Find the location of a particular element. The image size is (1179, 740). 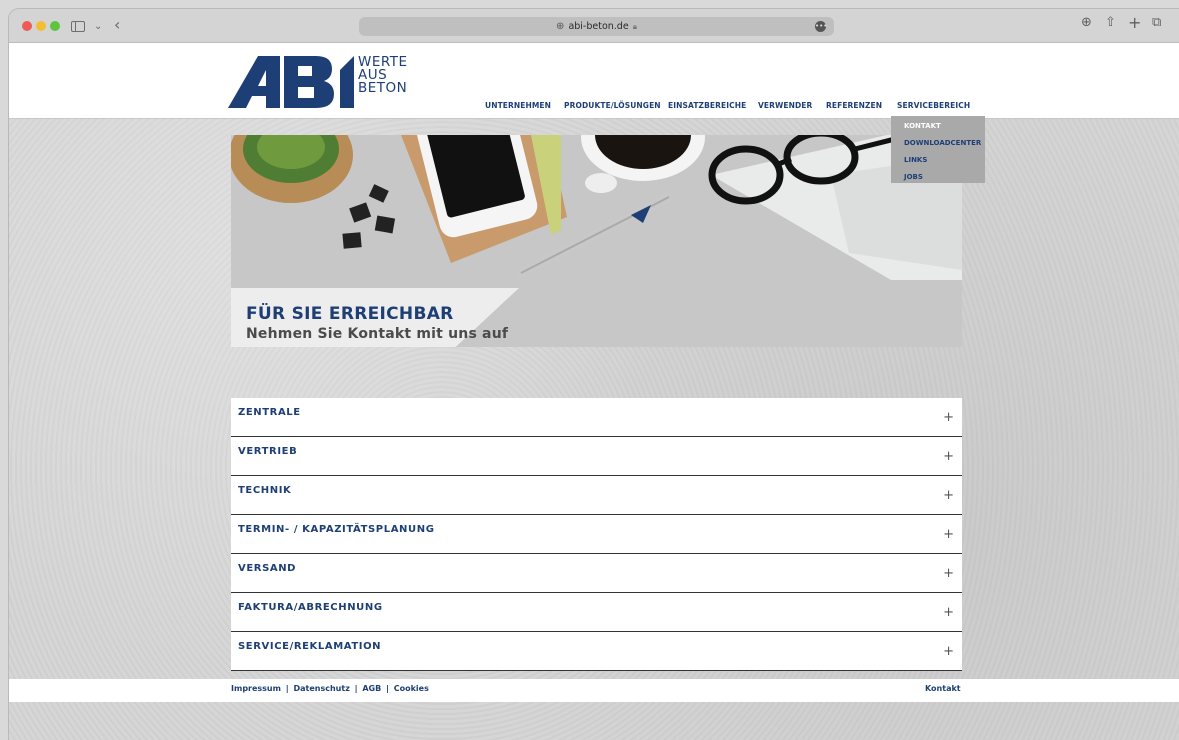

nav-item-verwender: VERWENDER is located at coordinates (785, 105).